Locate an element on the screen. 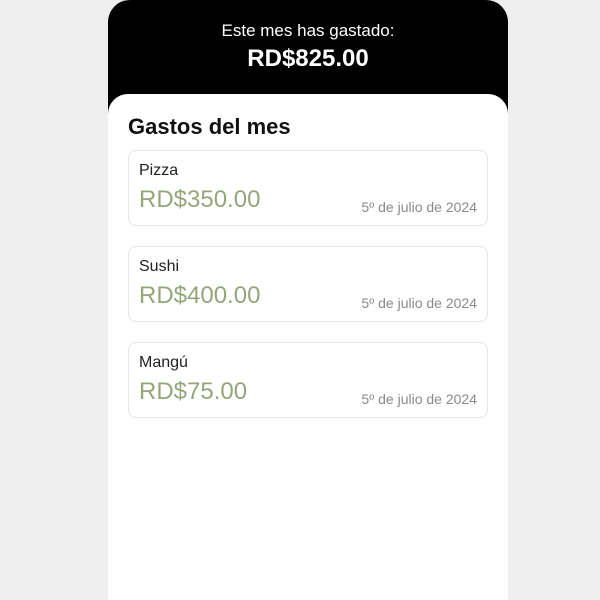 This screenshot has width=600, height=600. expenses-title: Gastos del mes is located at coordinates (209, 126).